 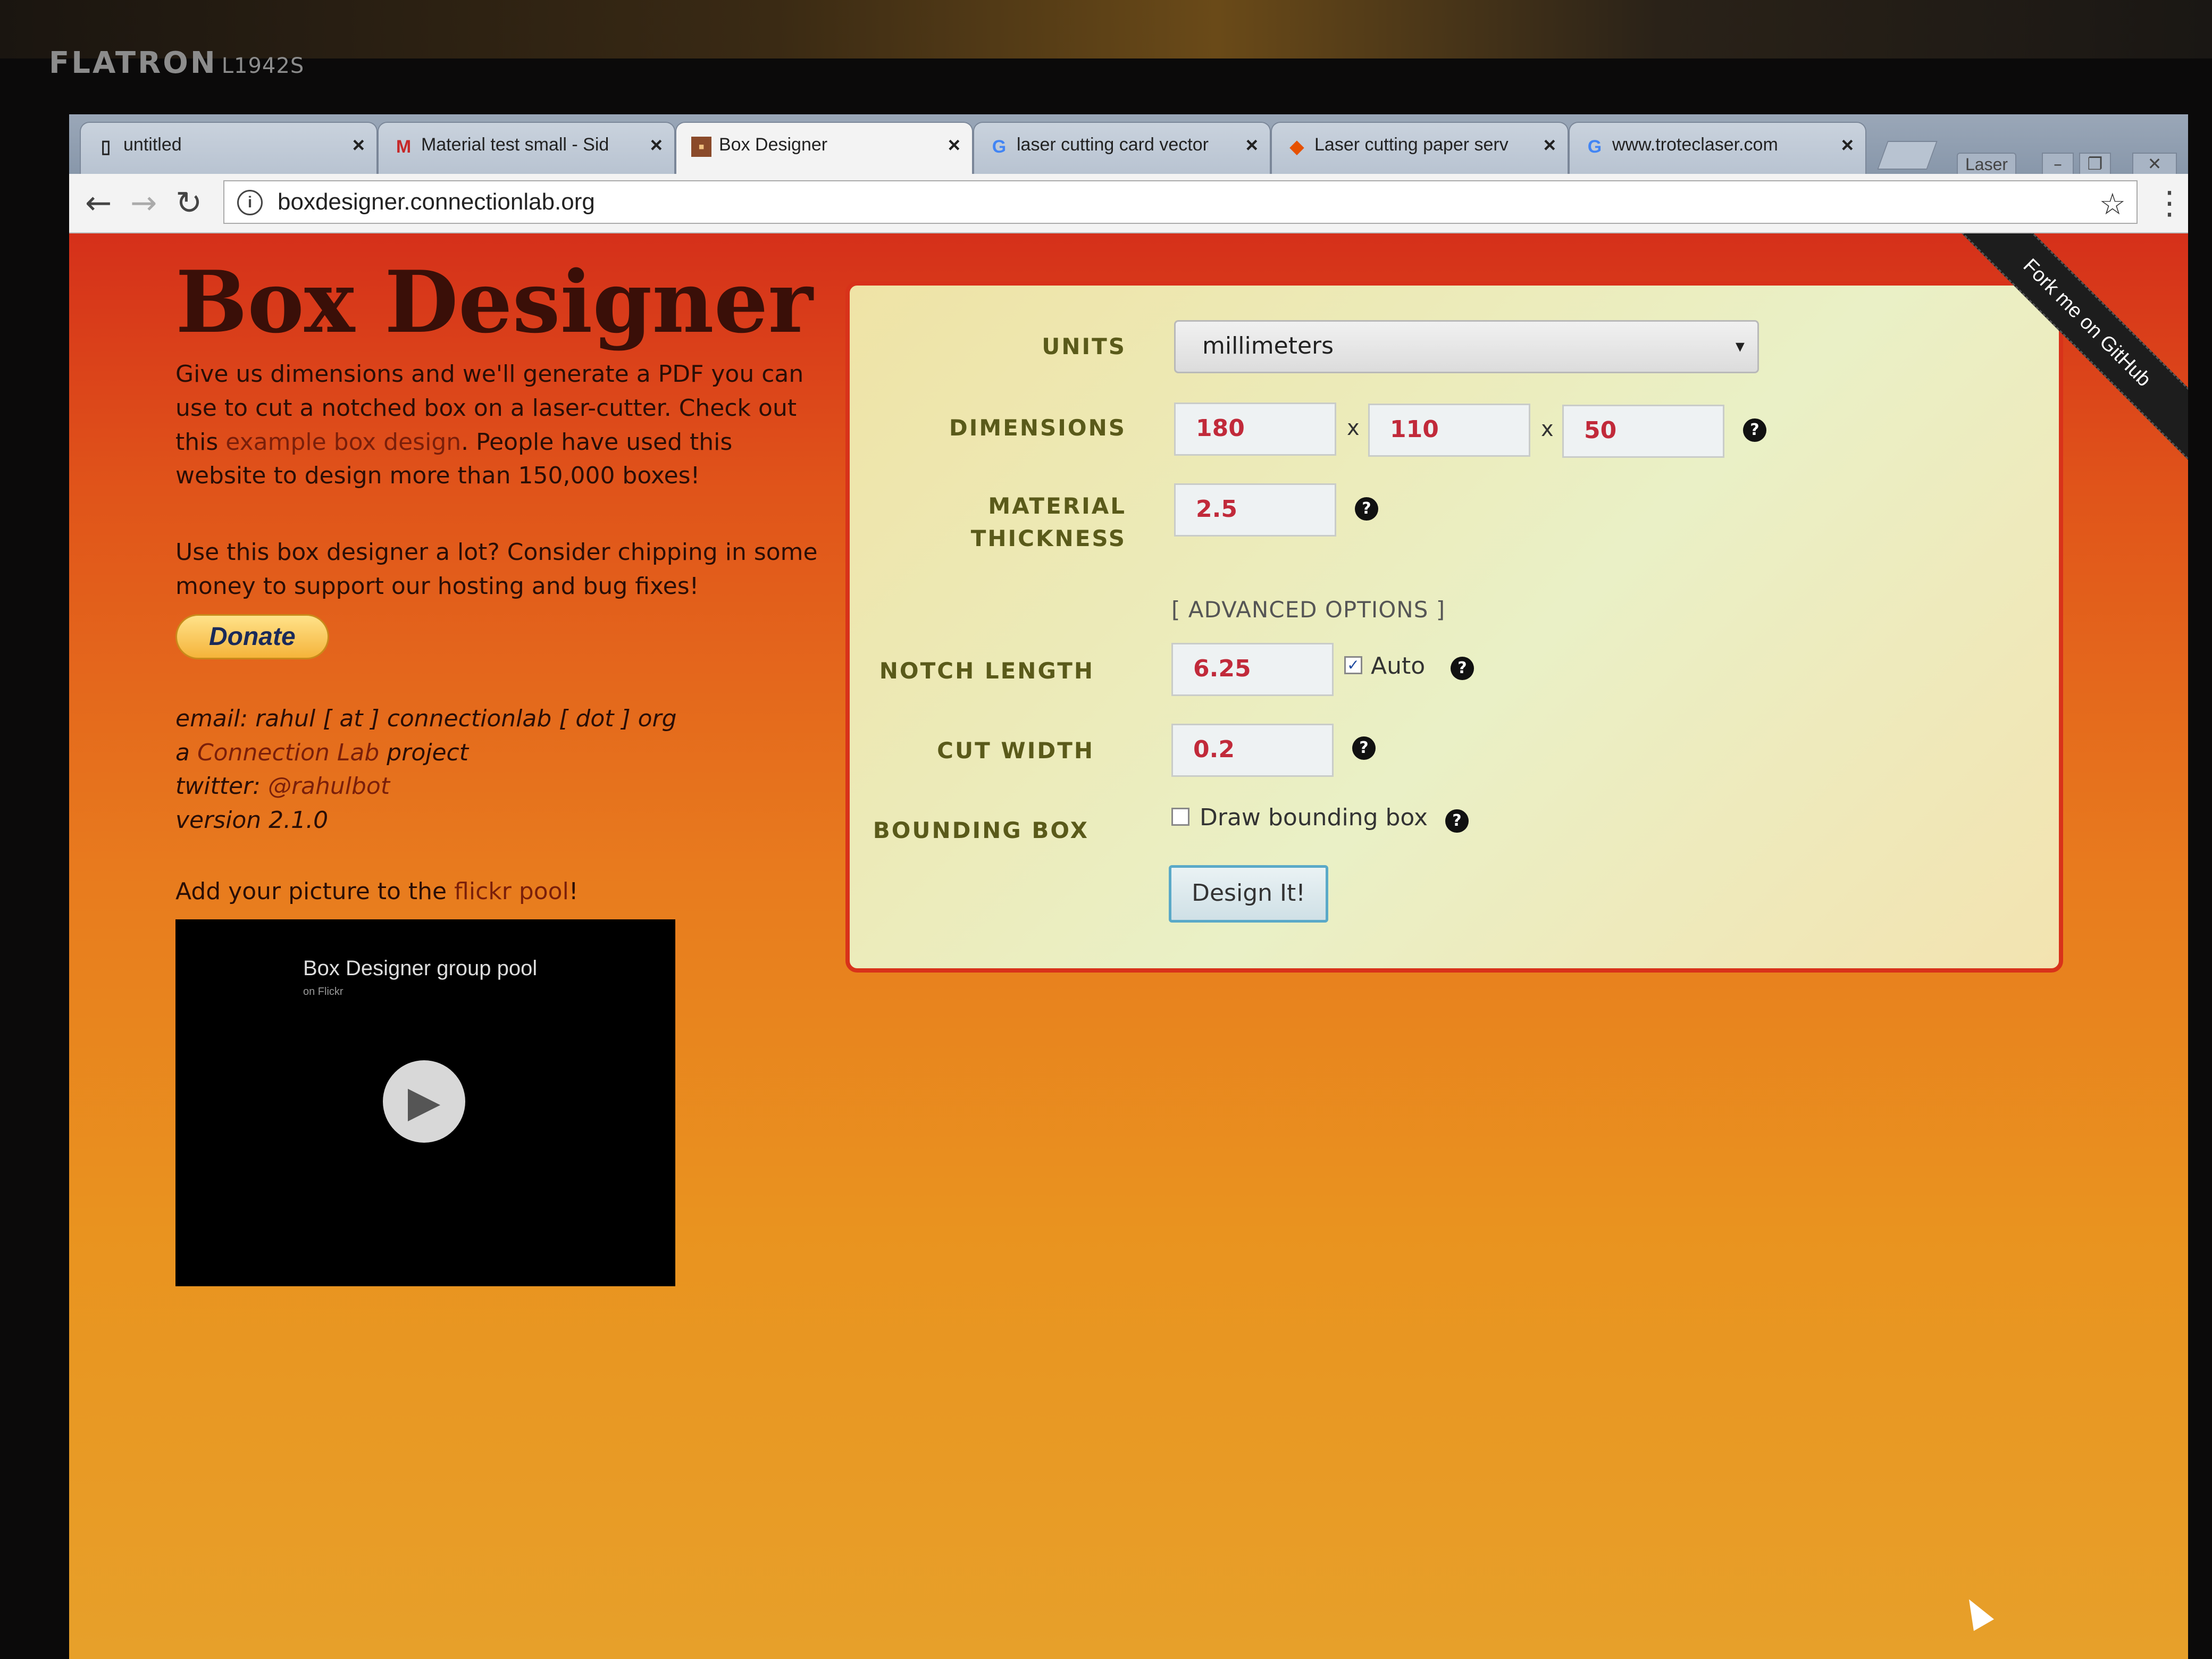 What do you see at coordinates (1695, 145) in the screenshot?
I see `tab-label: www.troteclaser.com` at bounding box center [1695, 145].